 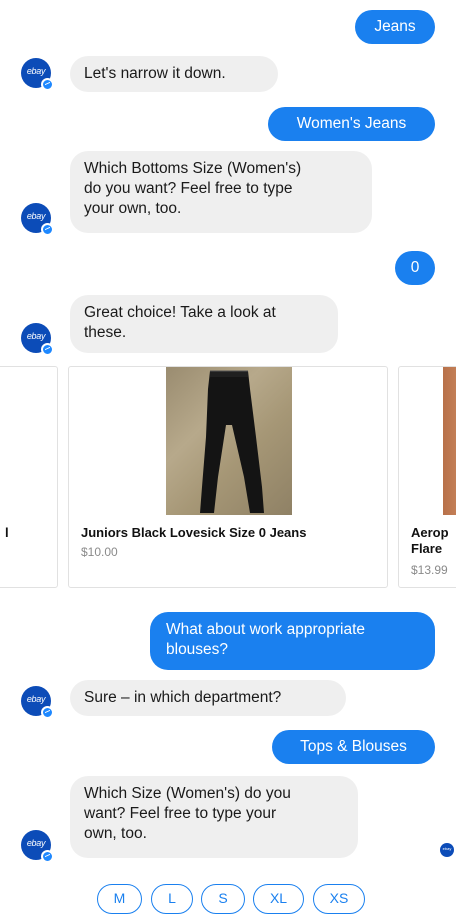 I want to click on message-line: Which Size (Women's) do you, so click(x=187, y=793).